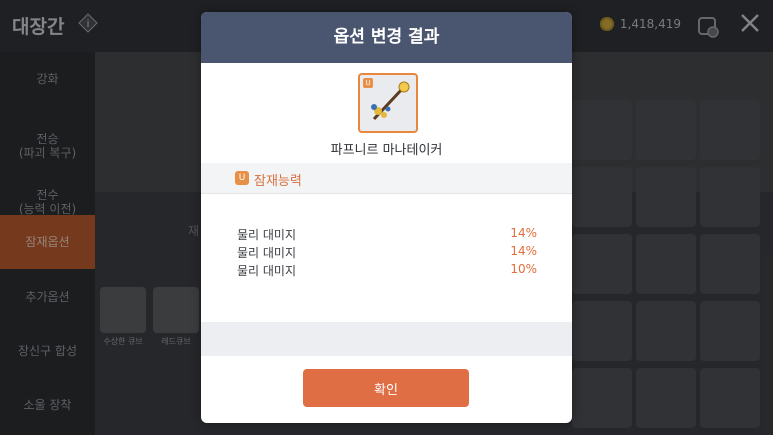 This screenshot has height=435, width=773. Describe the element at coordinates (386, 37) in the screenshot. I see `dialog-title: 옵션 변경 결과` at that location.